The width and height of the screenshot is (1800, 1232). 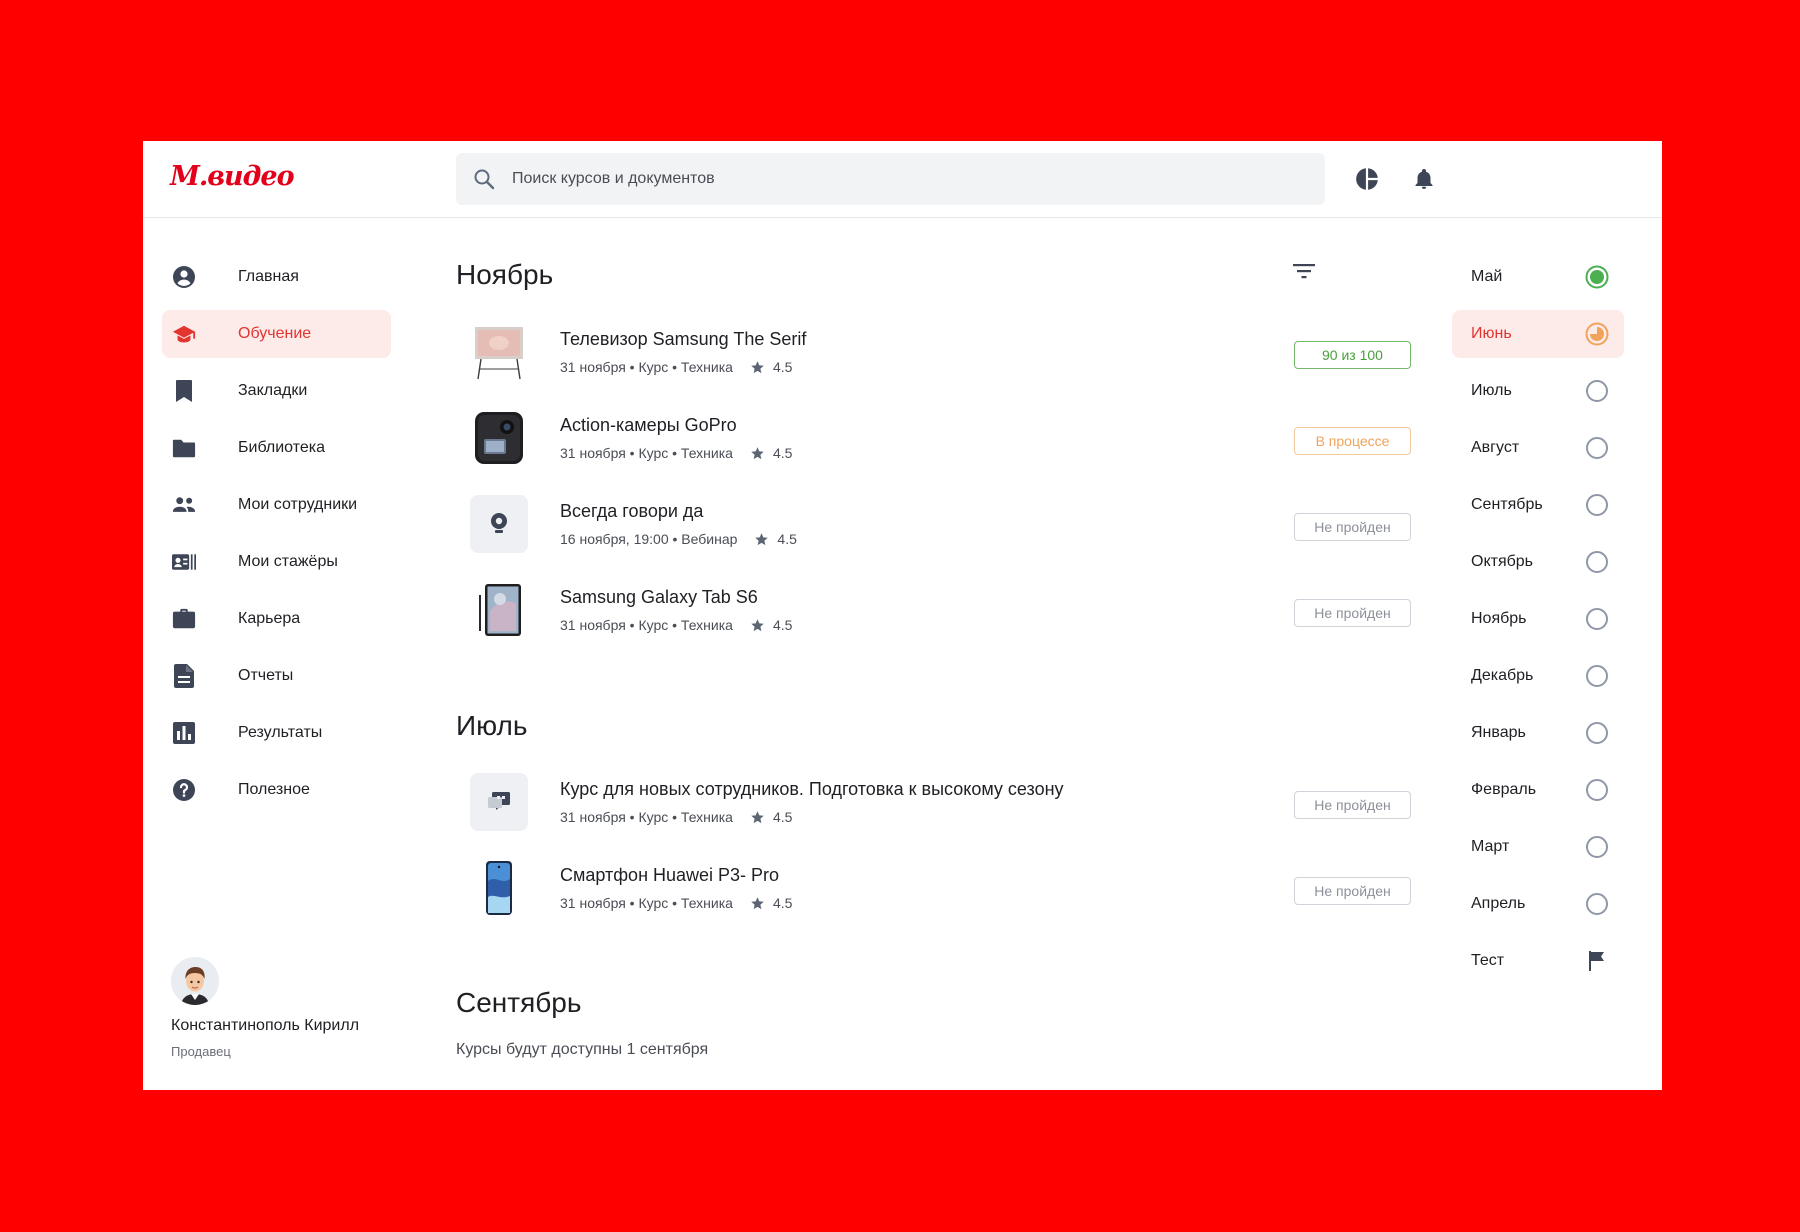 I want to click on month-item-december: Декабрь, so click(x=1538, y=676).